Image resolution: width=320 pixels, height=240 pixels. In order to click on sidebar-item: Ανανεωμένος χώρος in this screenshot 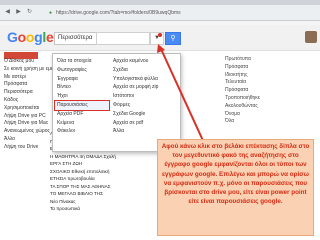, I will do `click(25, 132)`.